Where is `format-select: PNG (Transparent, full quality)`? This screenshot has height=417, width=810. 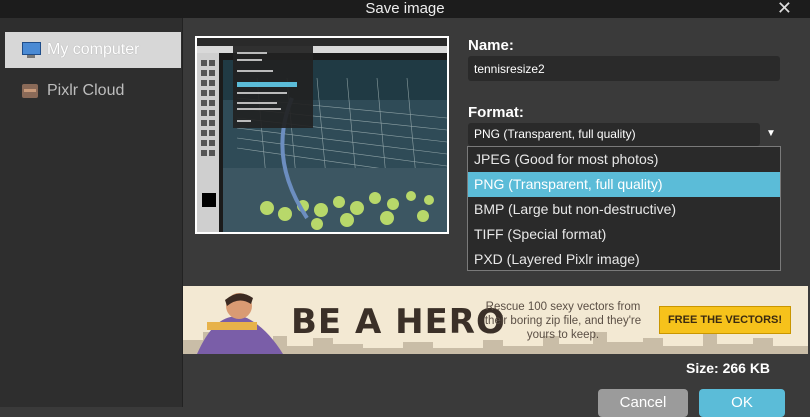
format-select: PNG (Transparent, full quality) is located at coordinates (614, 134).